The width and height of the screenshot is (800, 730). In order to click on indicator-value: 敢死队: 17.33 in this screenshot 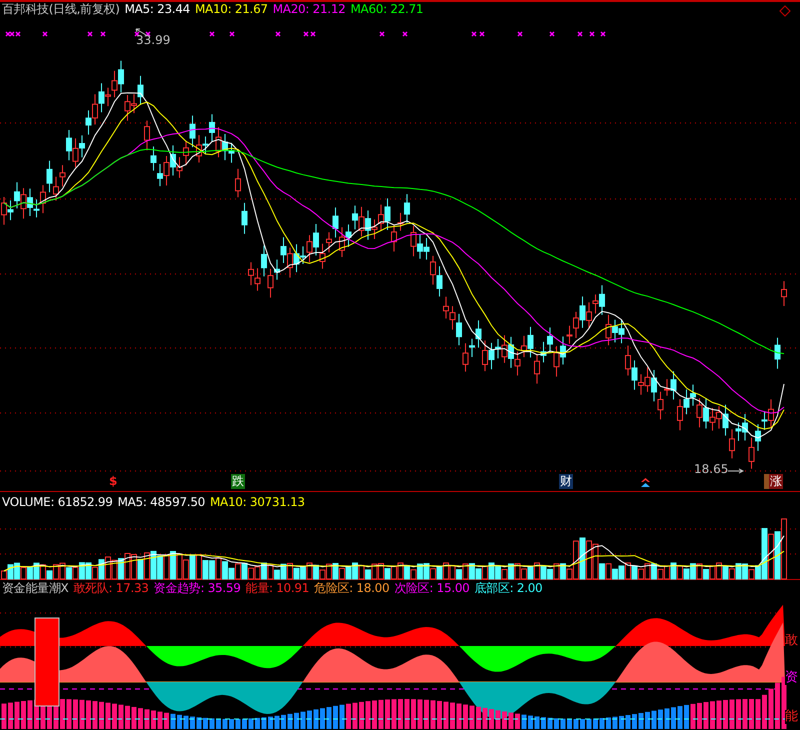, I will do `click(111, 588)`.